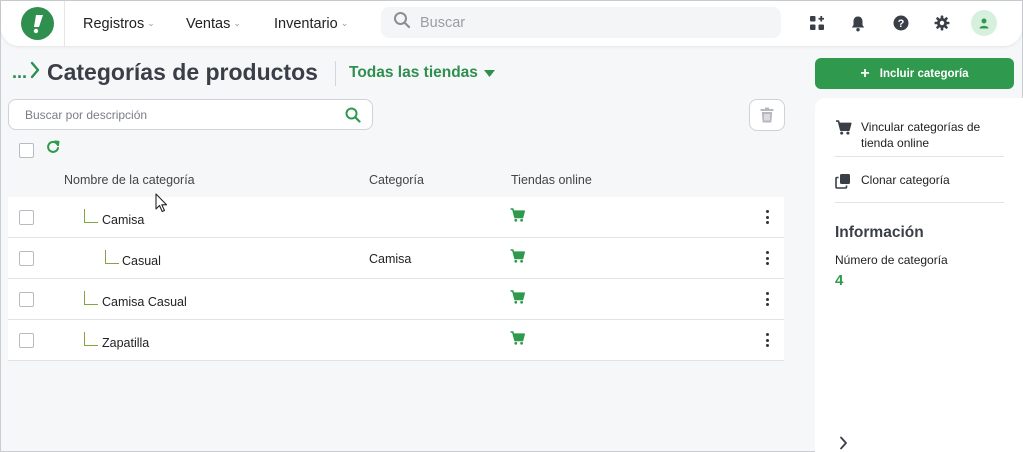 The image size is (1023, 452). I want to click on clone-icon, so click(844, 183).